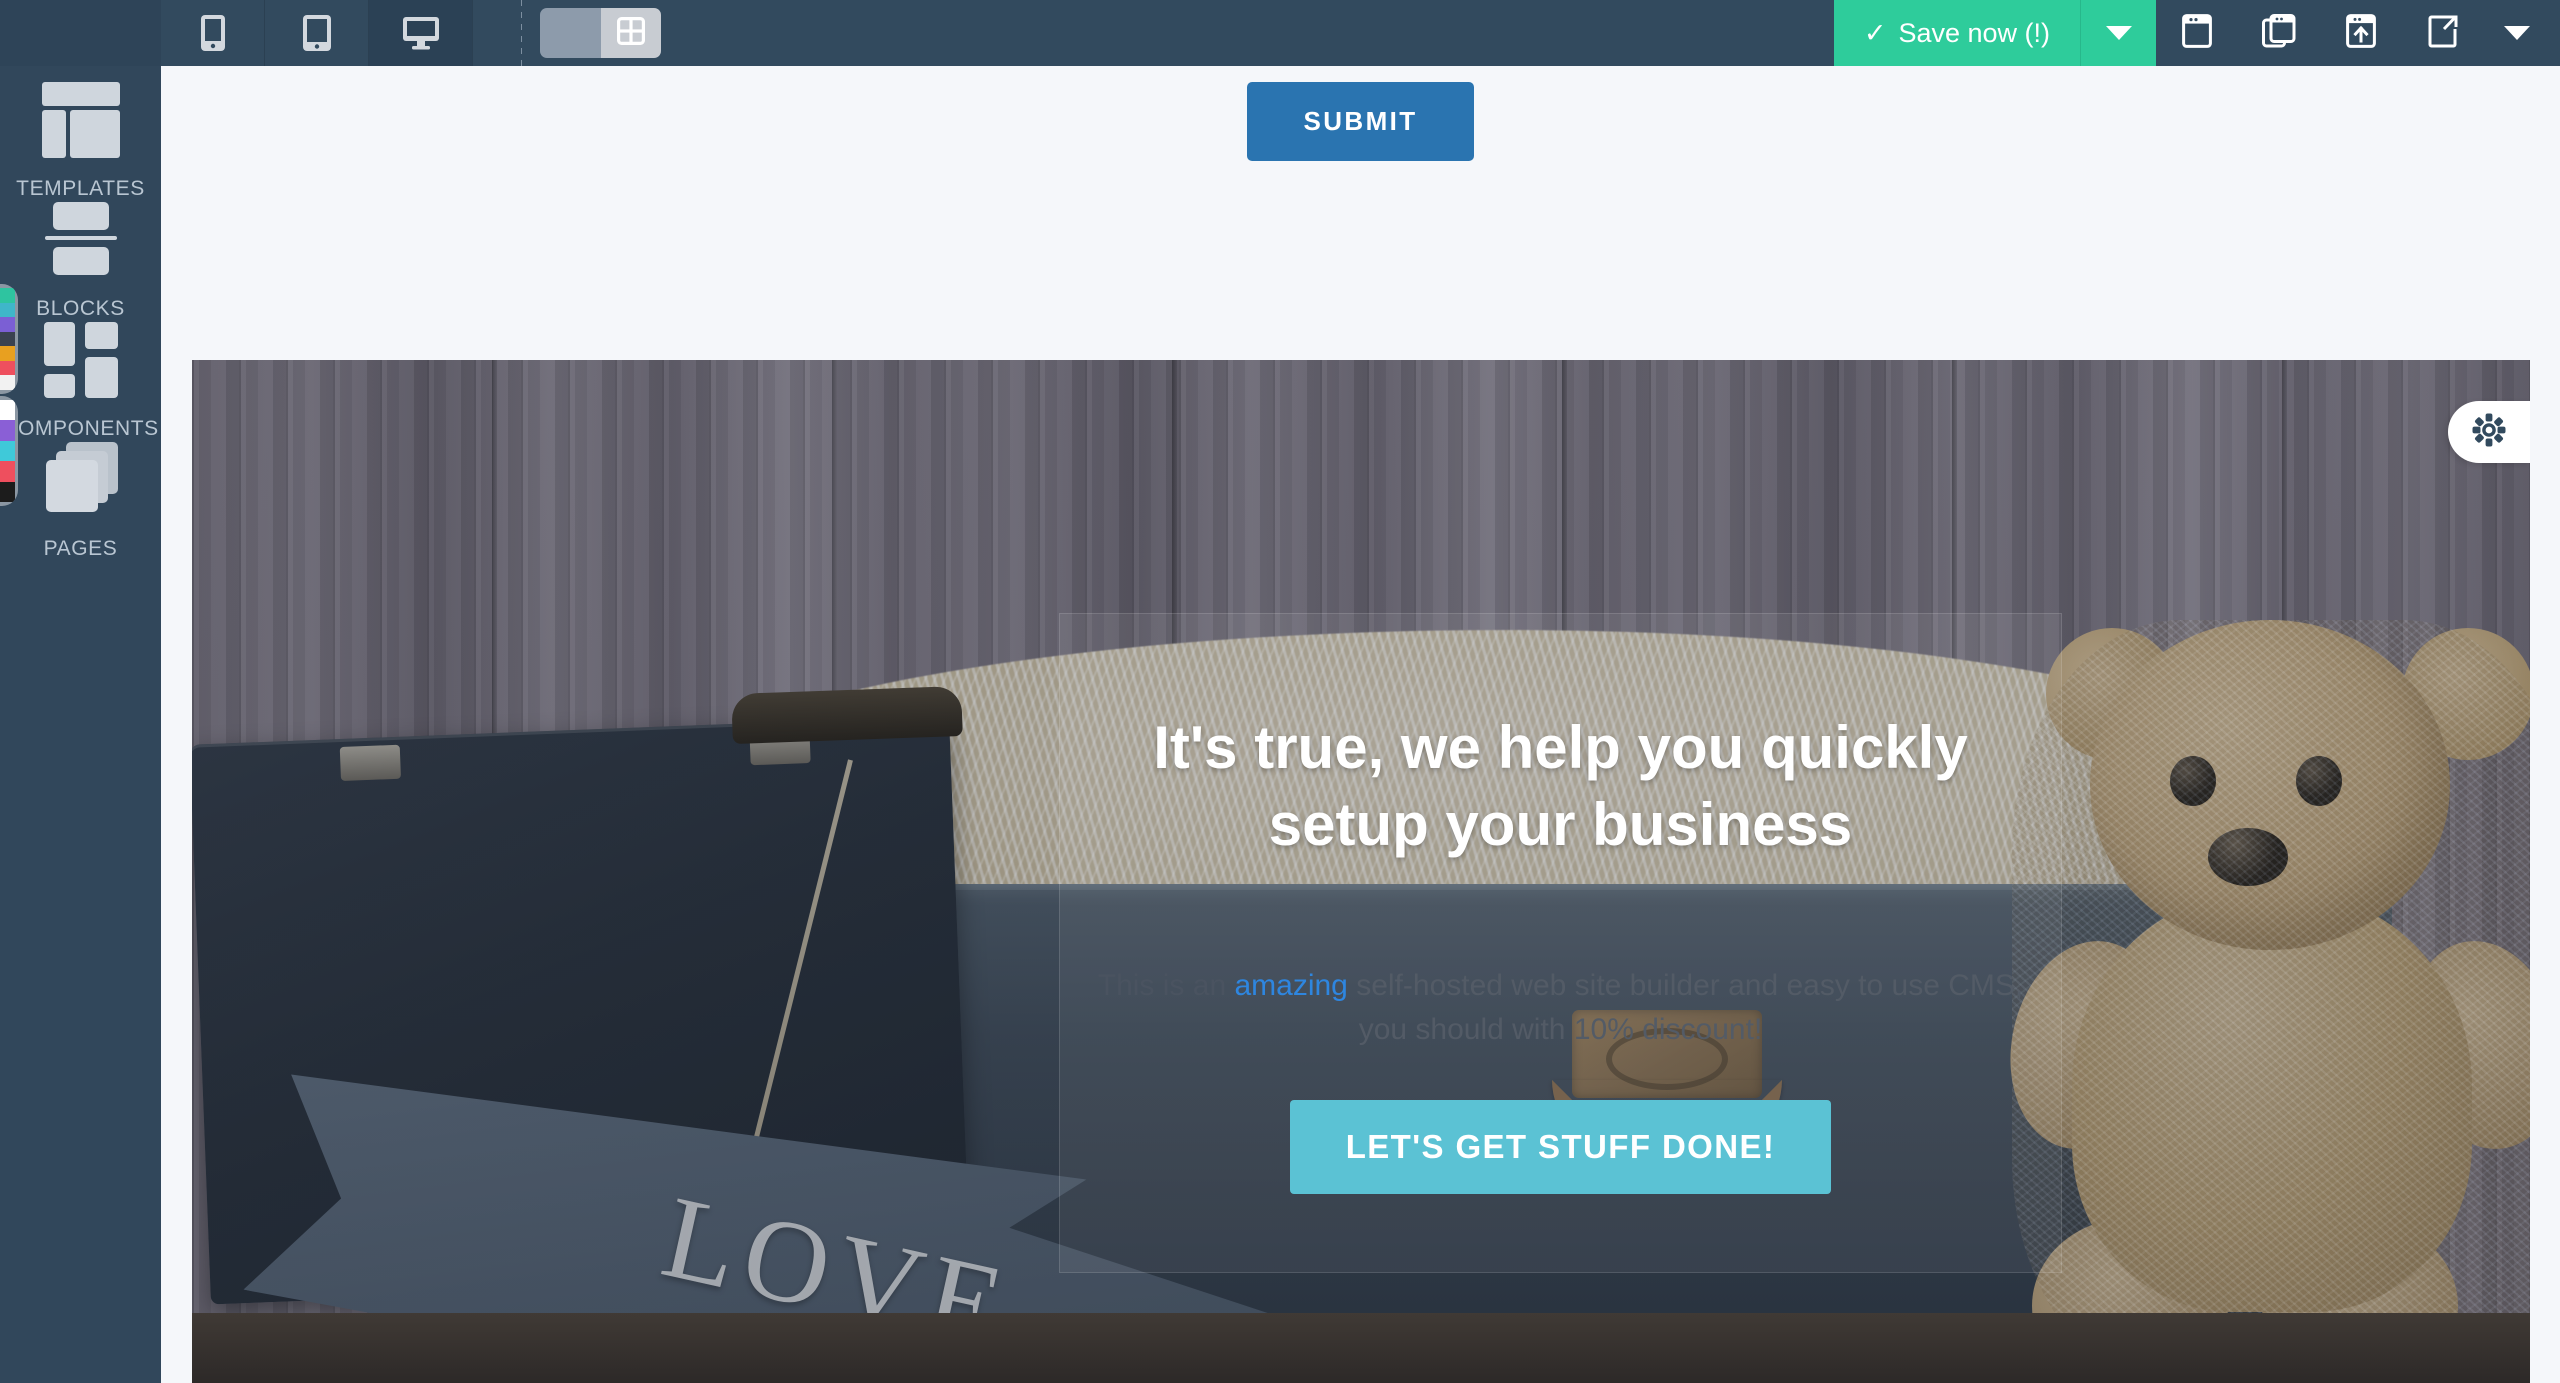 This screenshot has height=1383, width=2560. I want to click on blocks-icon, so click(81, 240).